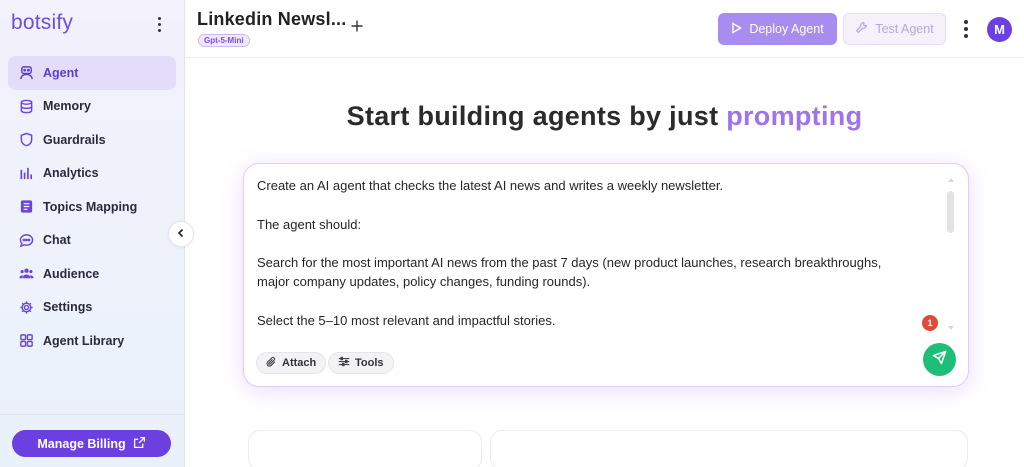  What do you see at coordinates (861, 29) in the screenshot?
I see `wrench-icon` at bounding box center [861, 29].